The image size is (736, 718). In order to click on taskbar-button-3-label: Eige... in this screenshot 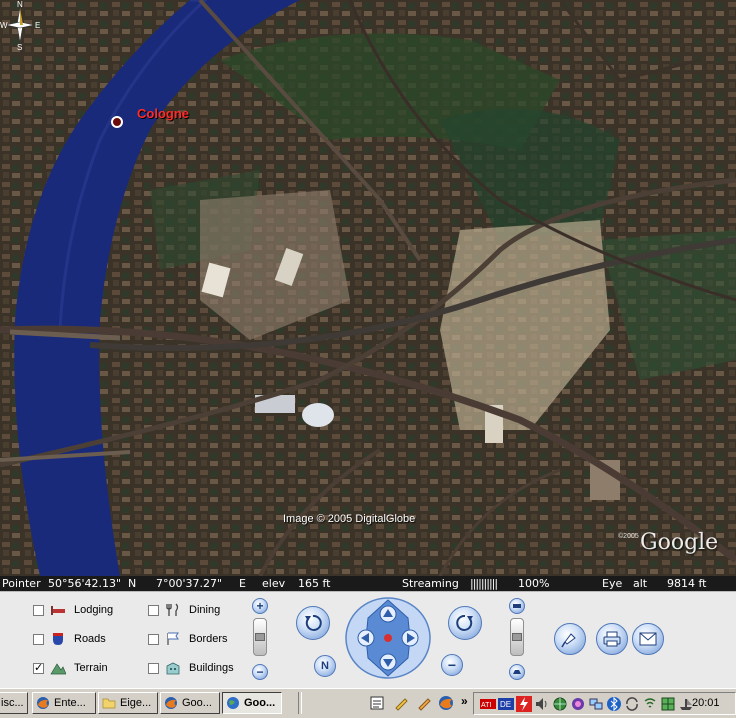, I will do `click(136, 703)`.